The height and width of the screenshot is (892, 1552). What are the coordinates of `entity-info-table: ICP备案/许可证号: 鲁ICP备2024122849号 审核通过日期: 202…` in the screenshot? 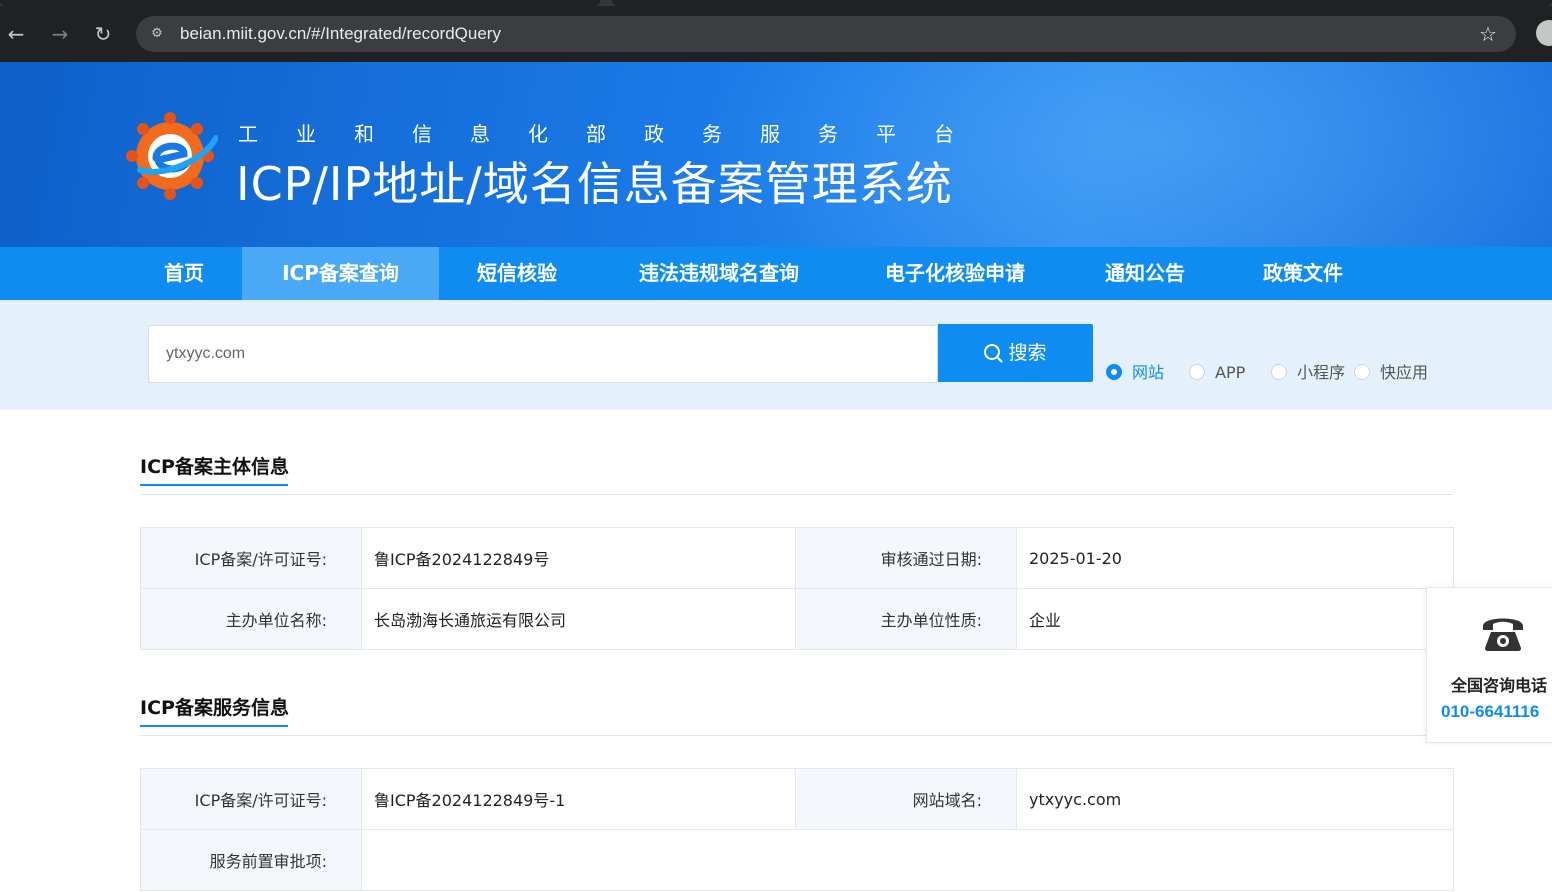 It's located at (797, 588).